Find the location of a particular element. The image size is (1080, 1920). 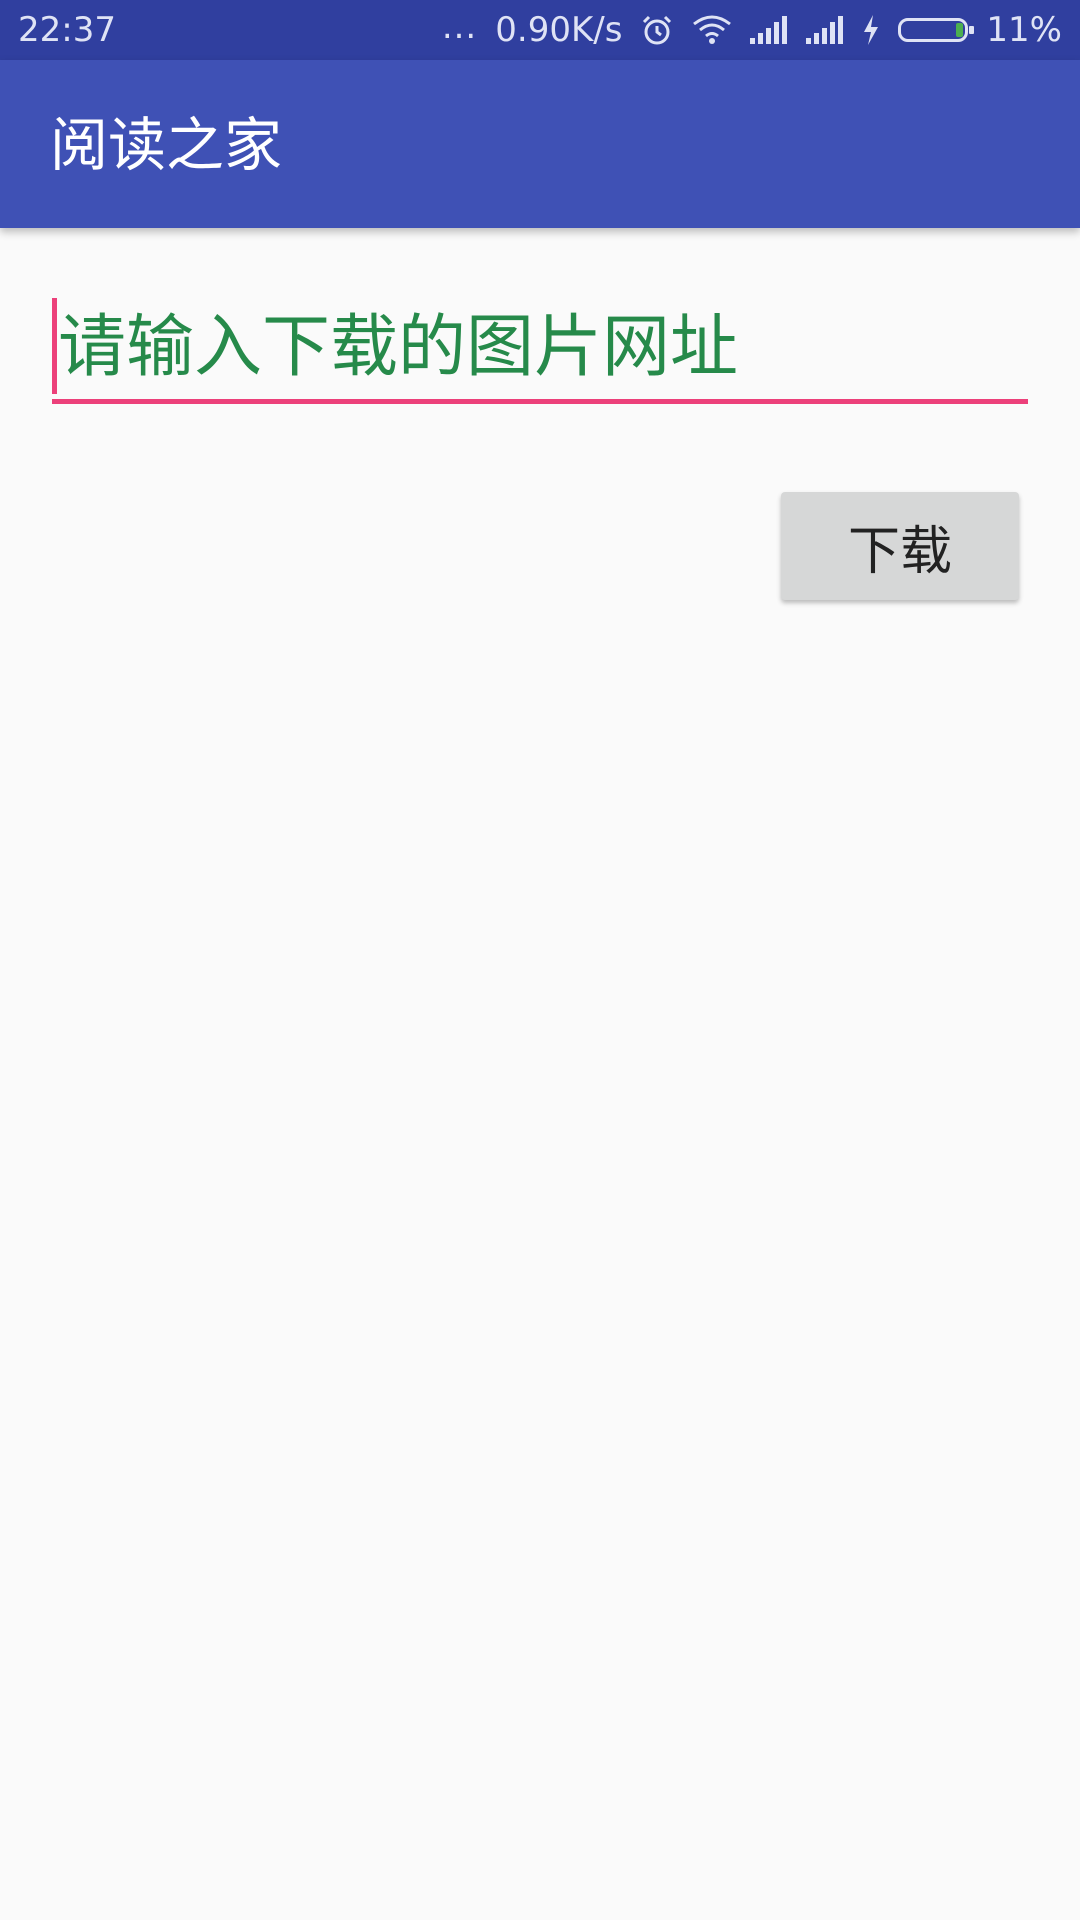

battery-icon is located at coordinates (936, 30).